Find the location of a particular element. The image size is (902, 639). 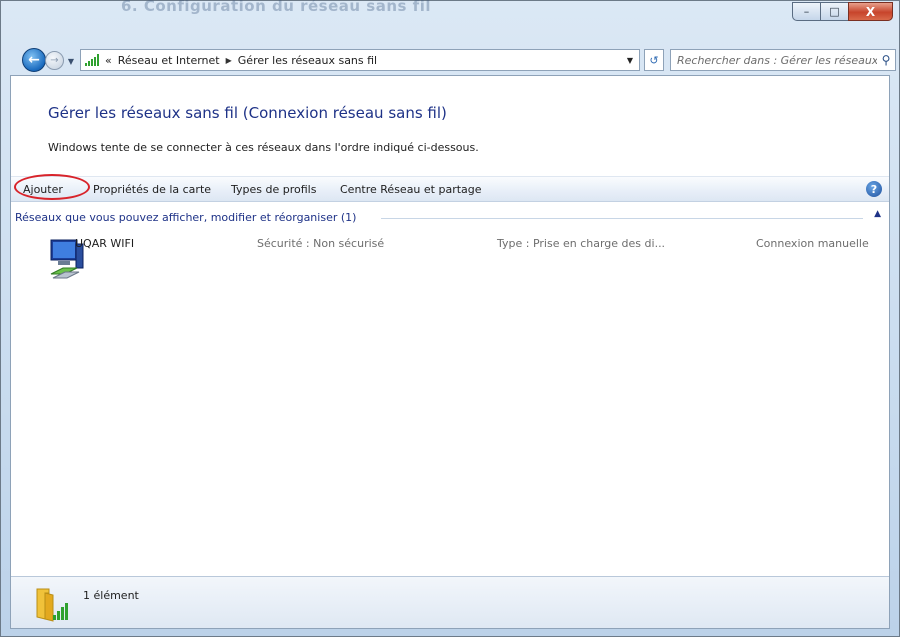

refresh-icon: ↺ is located at coordinates (654, 60).